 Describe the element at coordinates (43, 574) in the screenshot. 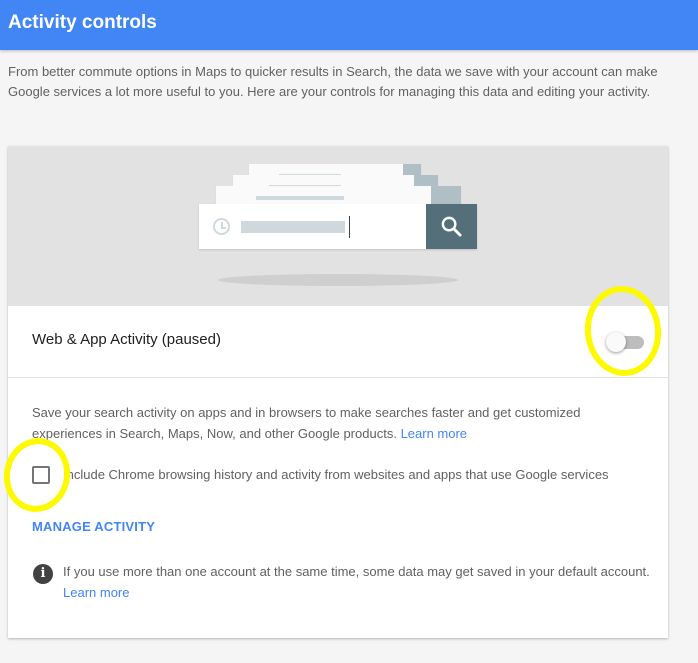

I see `info-icon: i` at that location.